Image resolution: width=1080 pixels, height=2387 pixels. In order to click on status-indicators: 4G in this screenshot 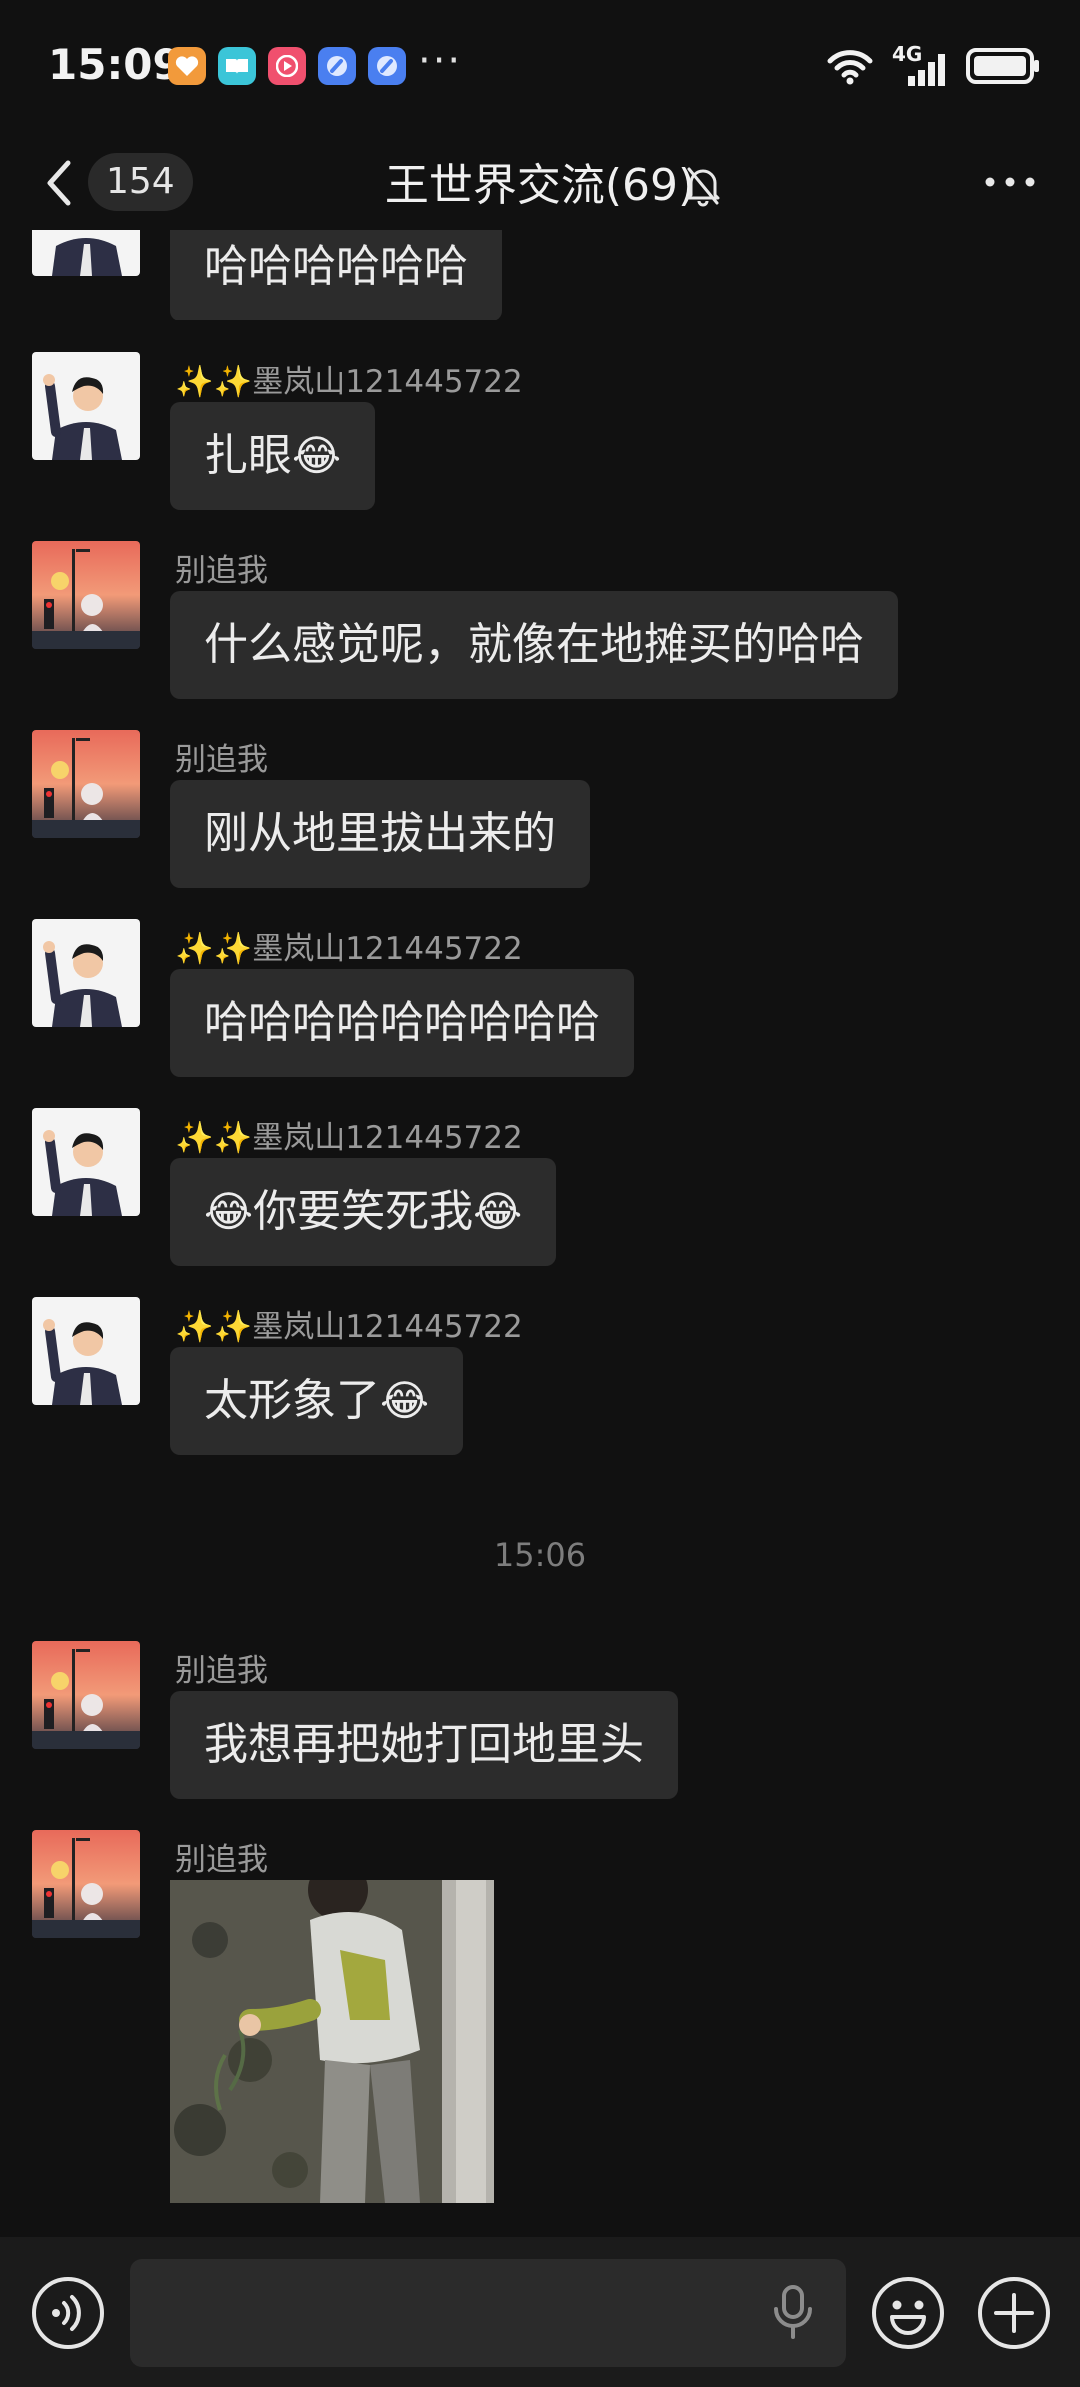, I will do `click(933, 65)`.